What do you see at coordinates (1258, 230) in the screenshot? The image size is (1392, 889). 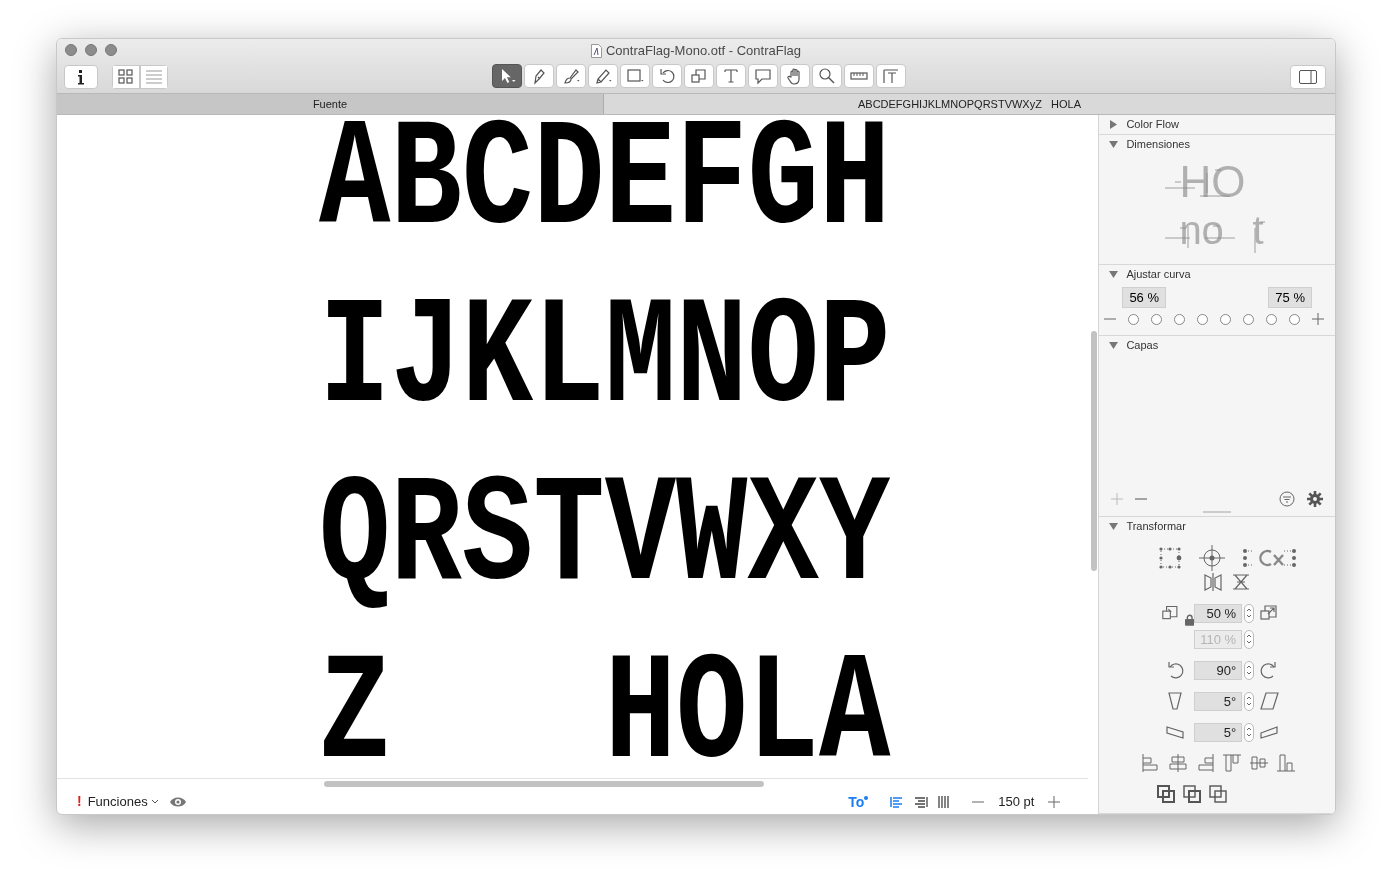 I see `dimension-sample: t` at bounding box center [1258, 230].